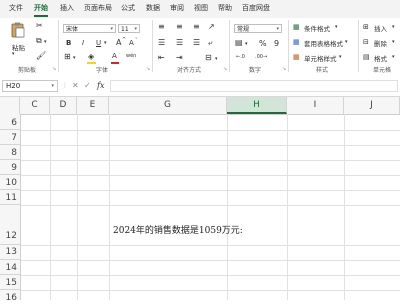 The height and width of the screenshot is (306, 400). Describe the element at coordinates (179, 58) in the screenshot. I see `increase-indent-icon: ⇥` at that location.